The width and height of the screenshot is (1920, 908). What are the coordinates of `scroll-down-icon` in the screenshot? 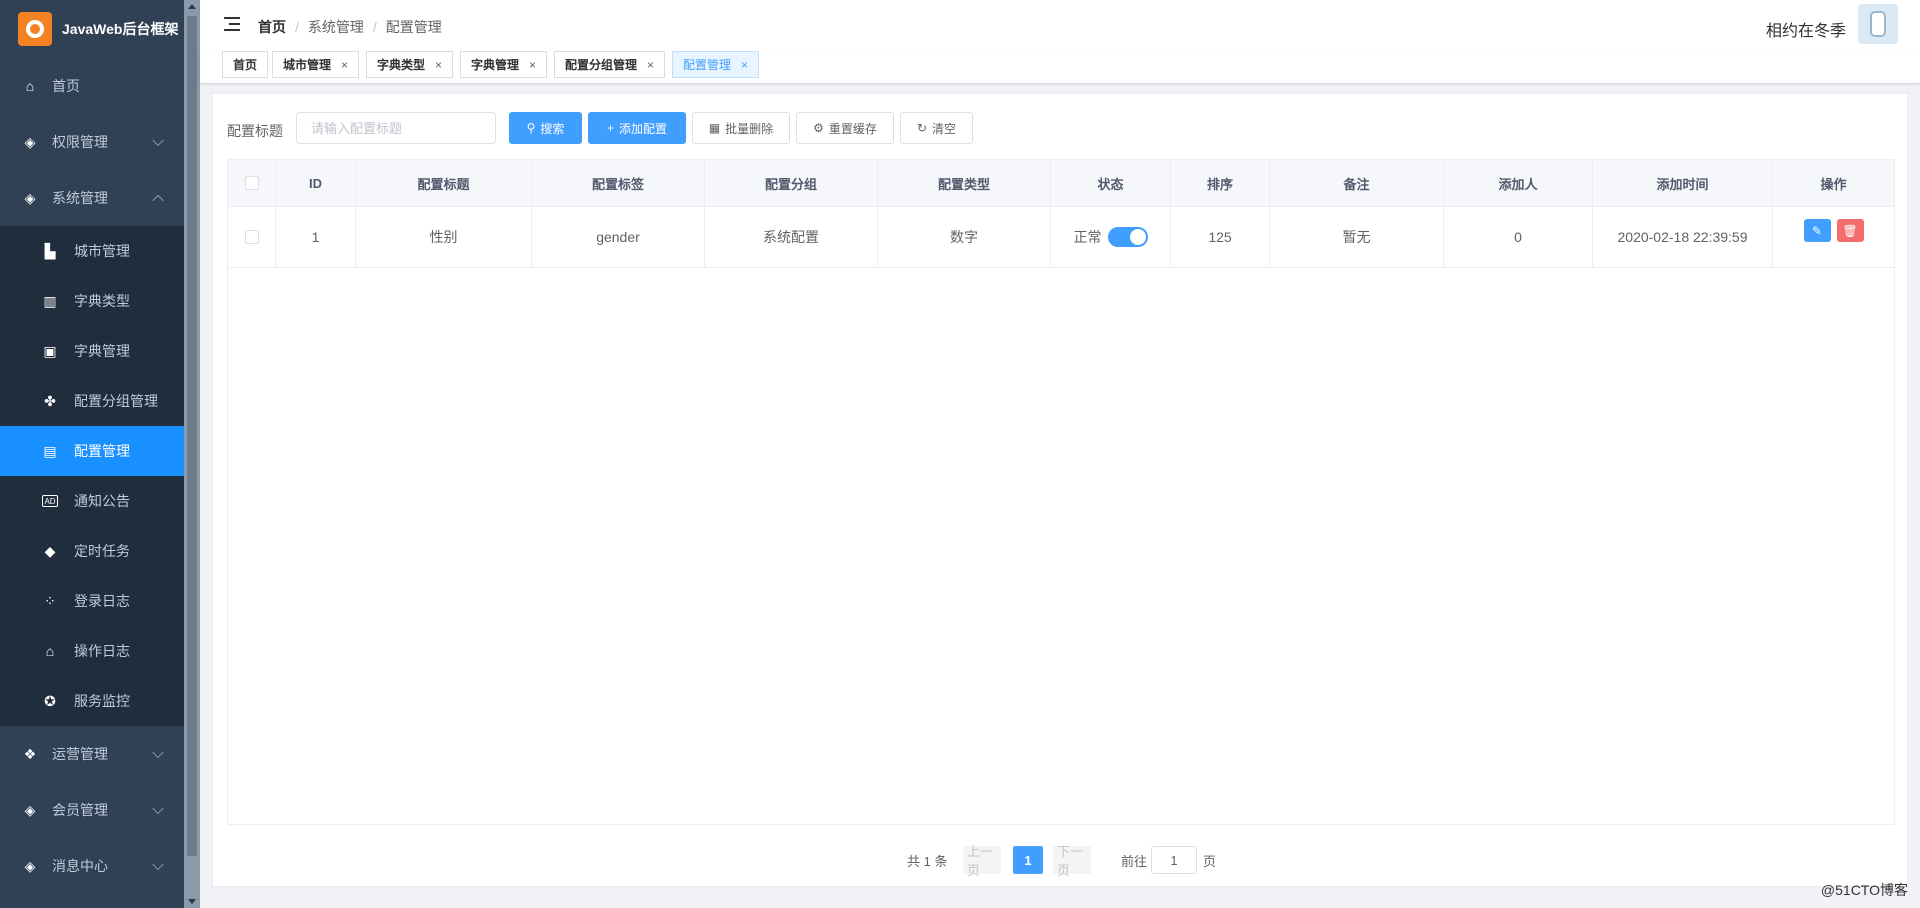 It's located at (192, 901).